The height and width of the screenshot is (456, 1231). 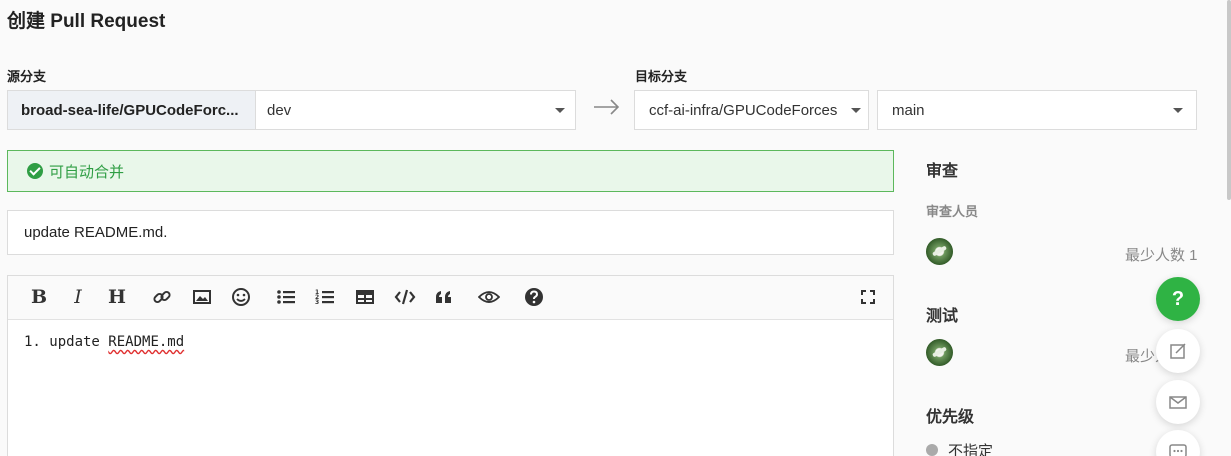 I want to click on reviewer-avatar, so click(x=939, y=251).